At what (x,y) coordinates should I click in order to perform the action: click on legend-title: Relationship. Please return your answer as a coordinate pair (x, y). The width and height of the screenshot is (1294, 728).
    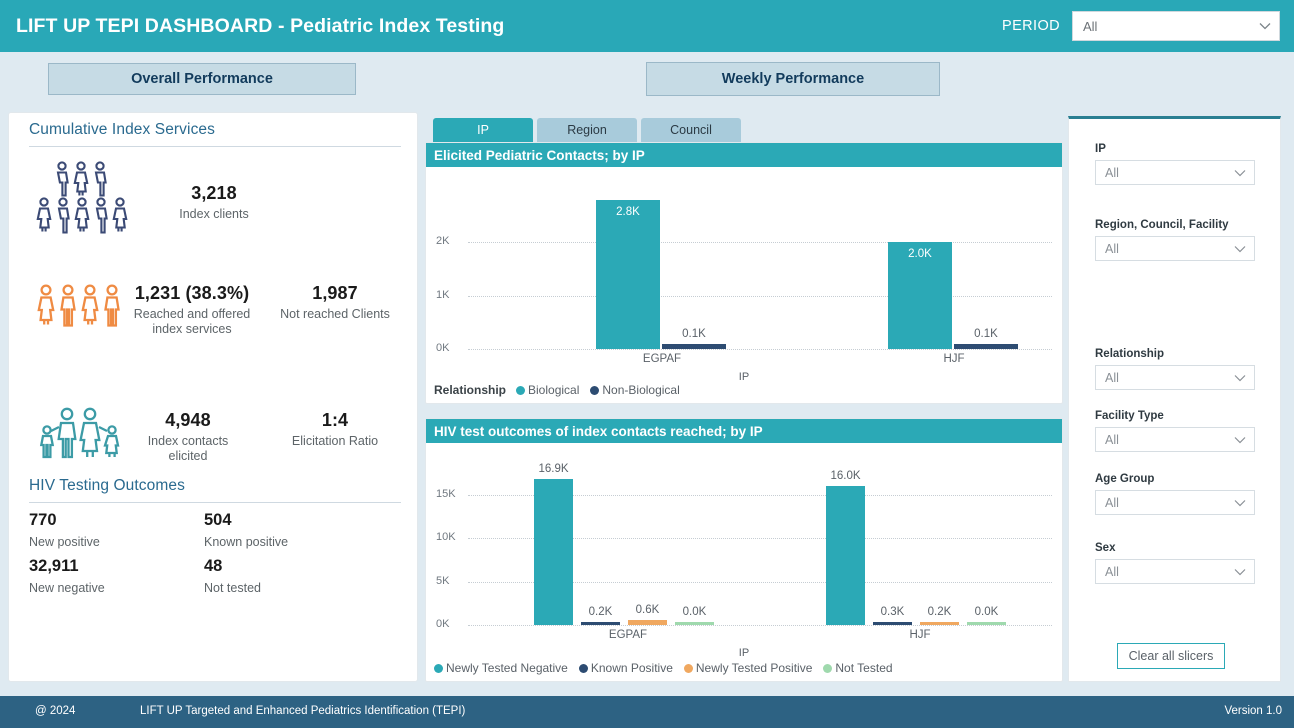
    Looking at the image, I should click on (470, 390).